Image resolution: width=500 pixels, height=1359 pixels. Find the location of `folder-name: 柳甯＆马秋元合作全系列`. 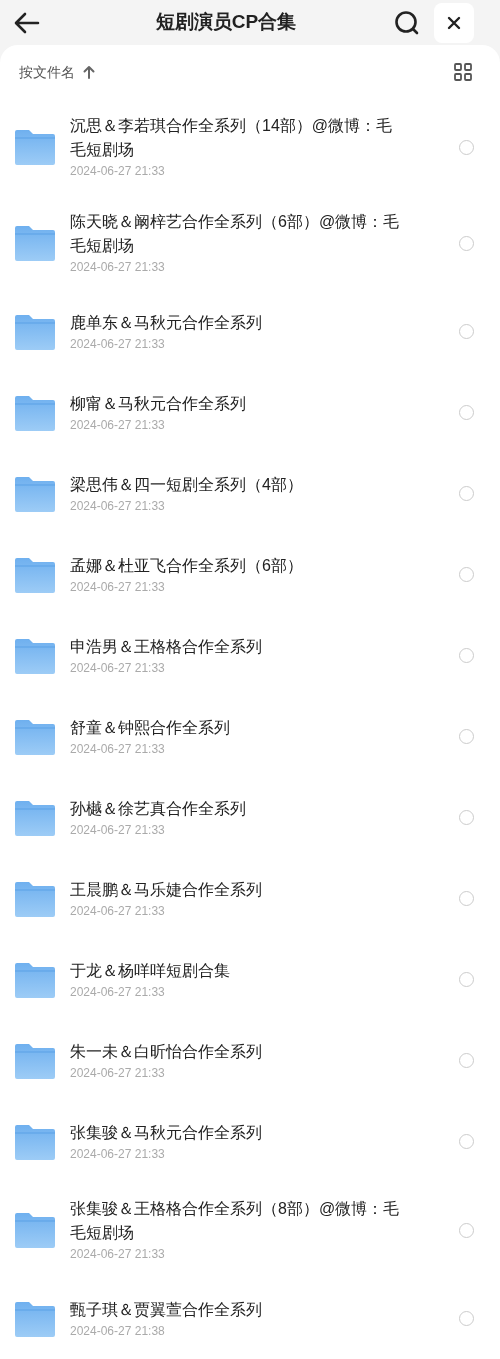

folder-name: 柳甯＆马秋元合作全系列 is located at coordinates (158, 403).